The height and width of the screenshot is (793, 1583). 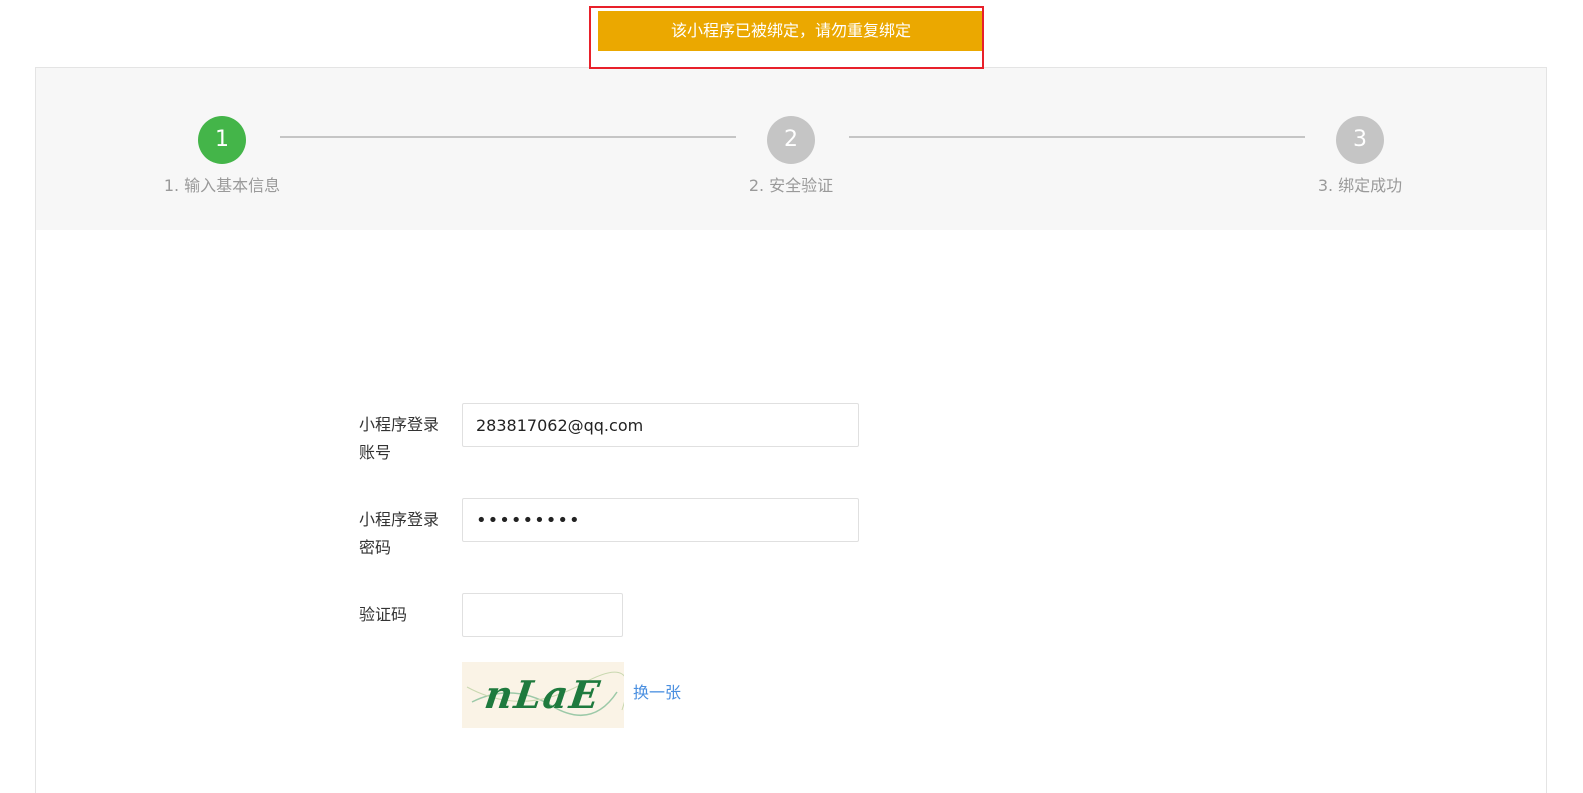 What do you see at coordinates (542, 615) in the screenshot?
I see `captcha-input` at bounding box center [542, 615].